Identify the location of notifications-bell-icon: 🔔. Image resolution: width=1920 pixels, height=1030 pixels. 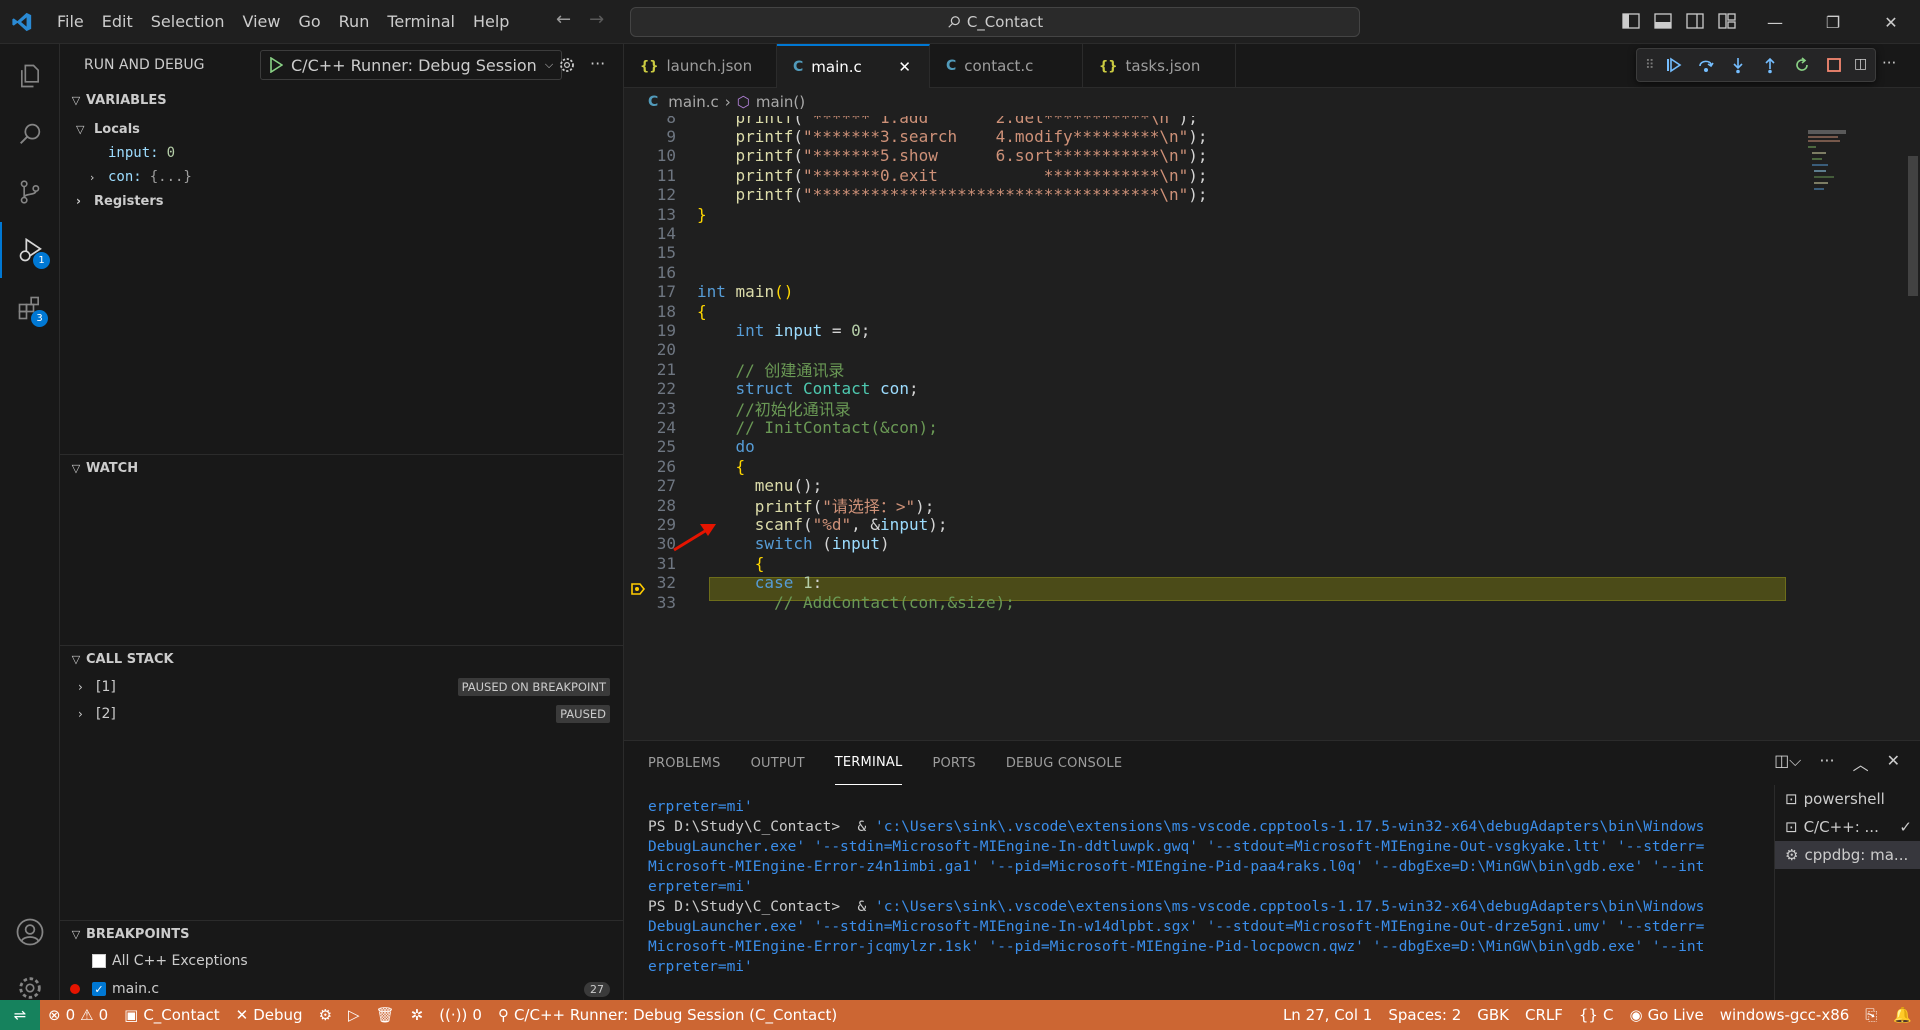
(1902, 1015).